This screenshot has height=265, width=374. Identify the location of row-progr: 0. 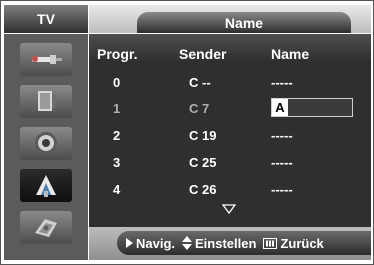
(117, 82).